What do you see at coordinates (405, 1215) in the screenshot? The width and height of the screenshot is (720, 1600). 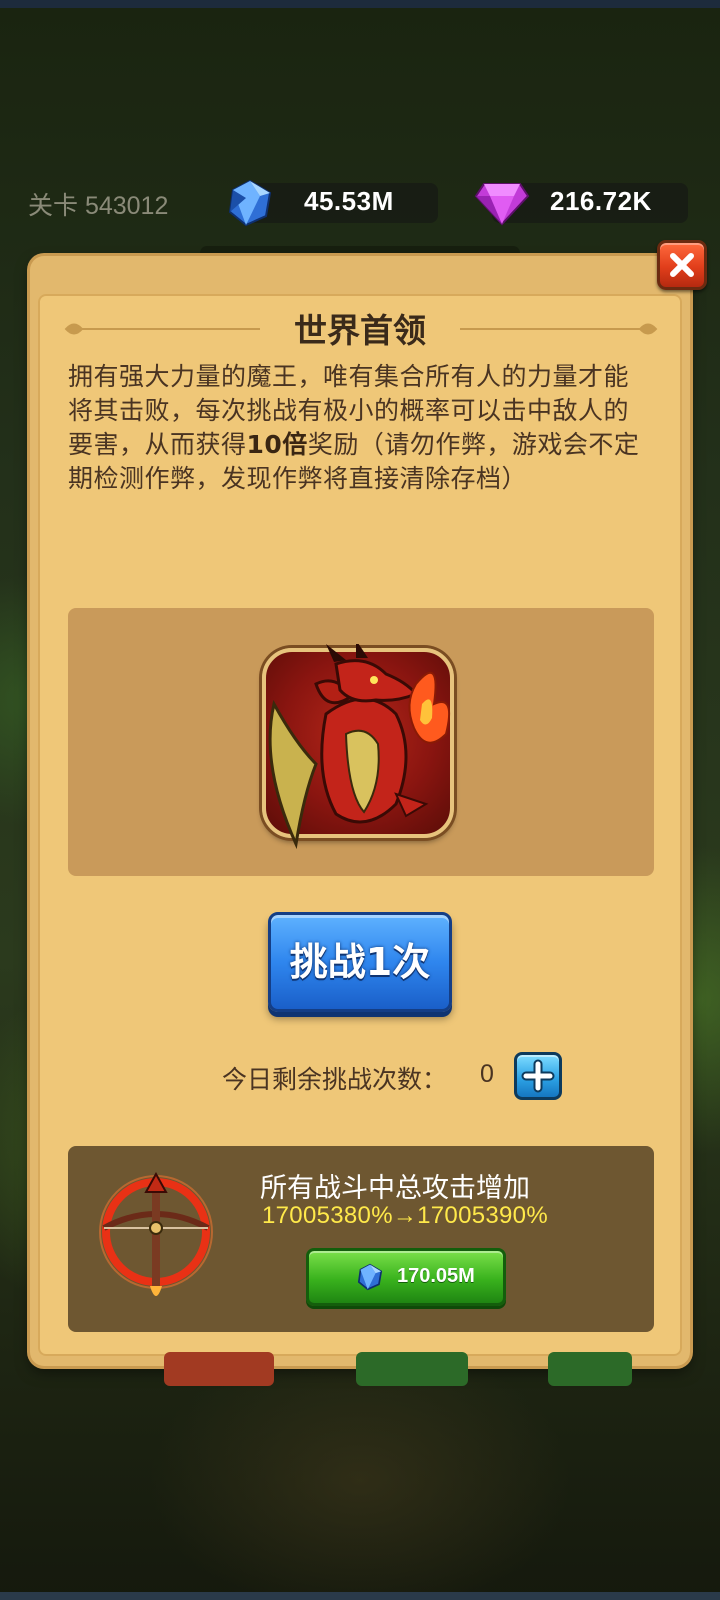 I see `upgrade-values: 17005380%→17005390%` at bounding box center [405, 1215].